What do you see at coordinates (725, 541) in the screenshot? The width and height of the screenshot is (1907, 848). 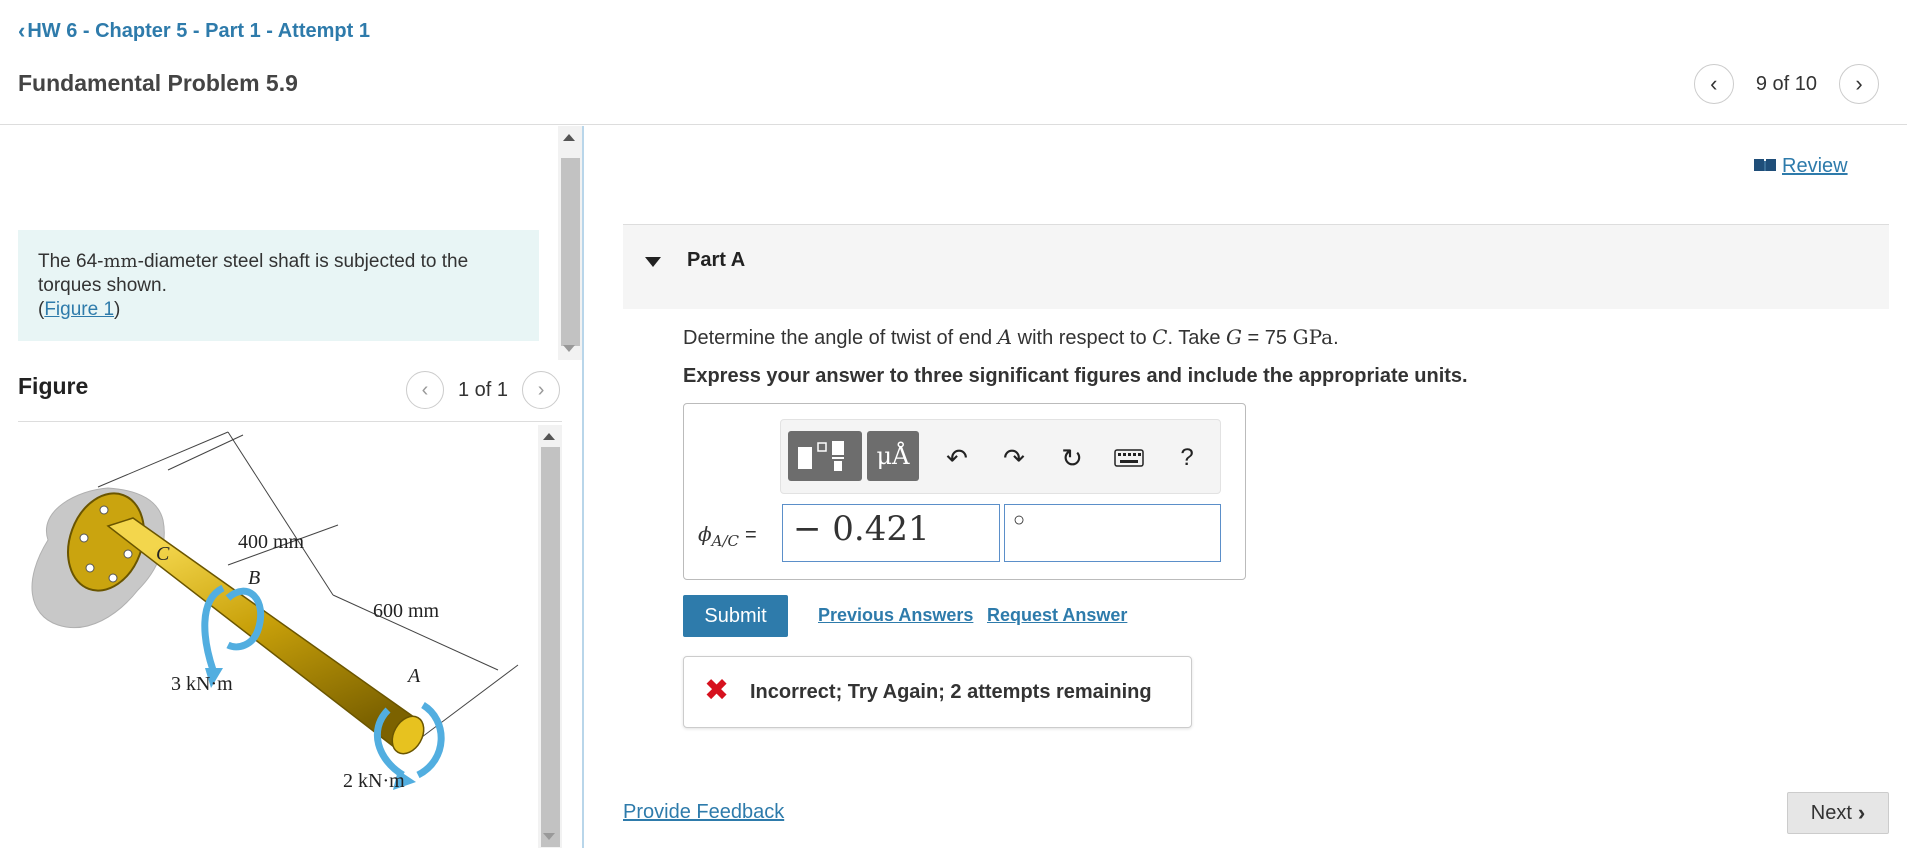 I see `phi-subscript: A/C` at bounding box center [725, 541].